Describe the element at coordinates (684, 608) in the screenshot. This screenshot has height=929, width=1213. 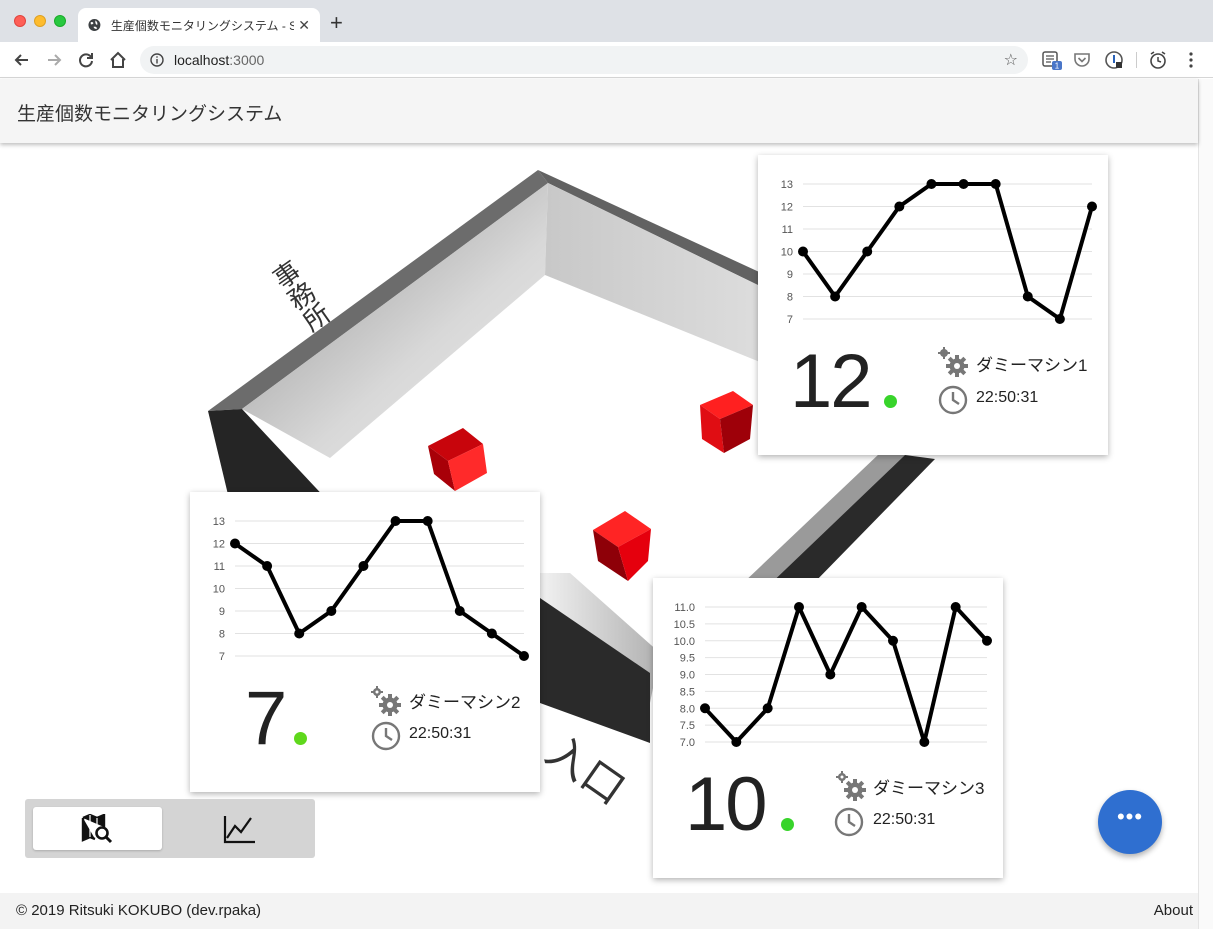
I see `y-tick-label: 11.0` at that location.